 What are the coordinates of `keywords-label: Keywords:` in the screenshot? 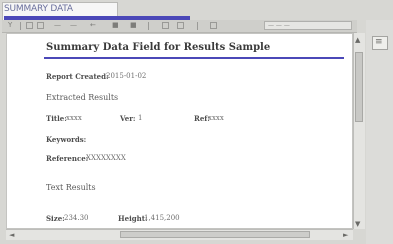 It's located at (66, 139).